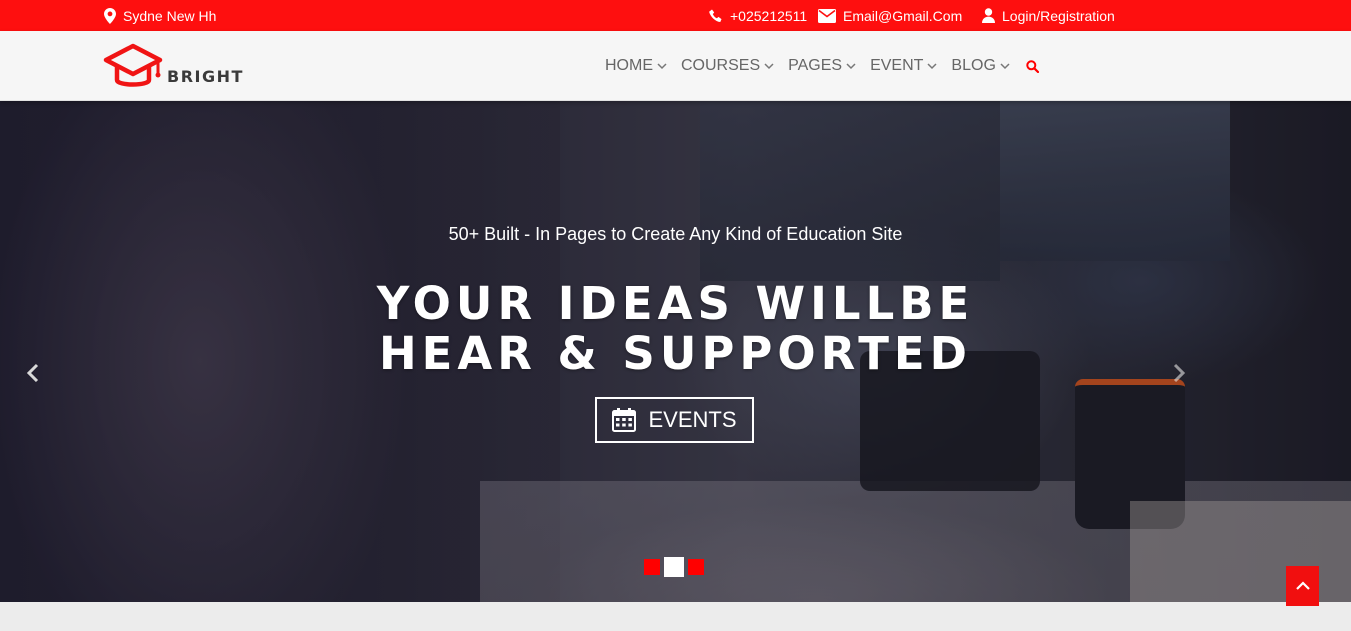  I want to click on chevron-right-icon, so click(1179, 373).